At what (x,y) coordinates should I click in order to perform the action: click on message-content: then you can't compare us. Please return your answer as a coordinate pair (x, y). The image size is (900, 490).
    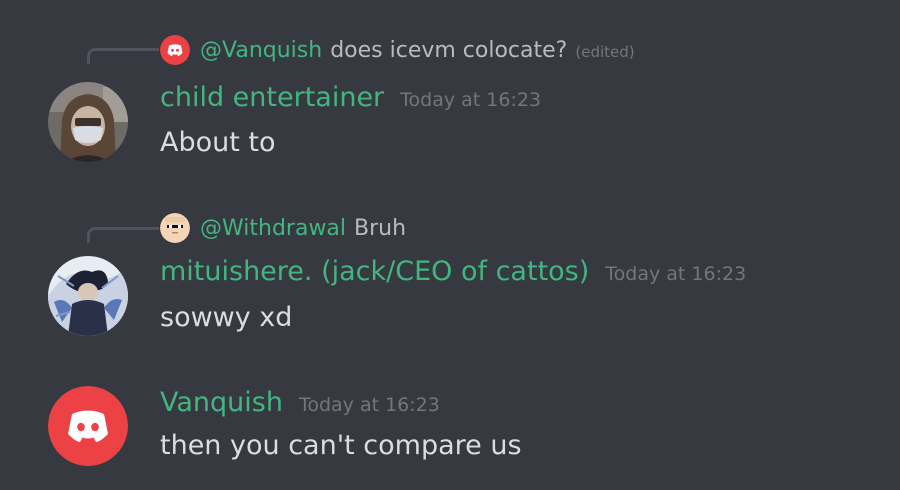
    Looking at the image, I should click on (341, 445).